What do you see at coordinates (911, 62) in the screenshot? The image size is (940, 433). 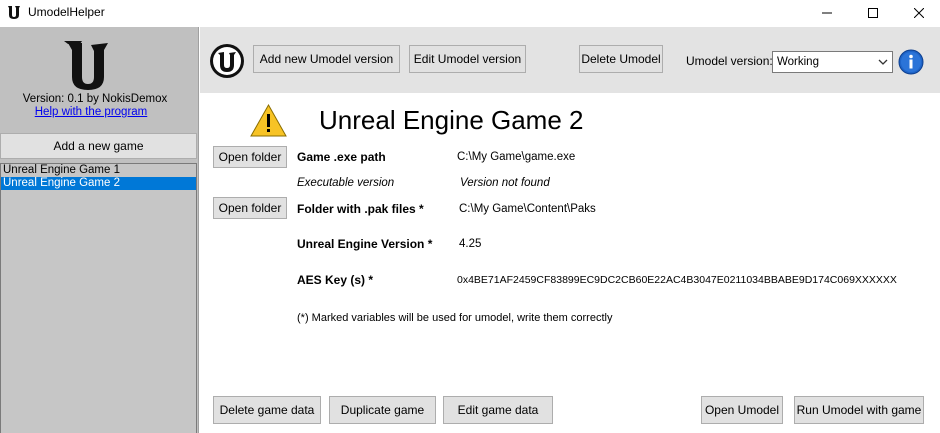 I see `info-icon` at bounding box center [911, 62].